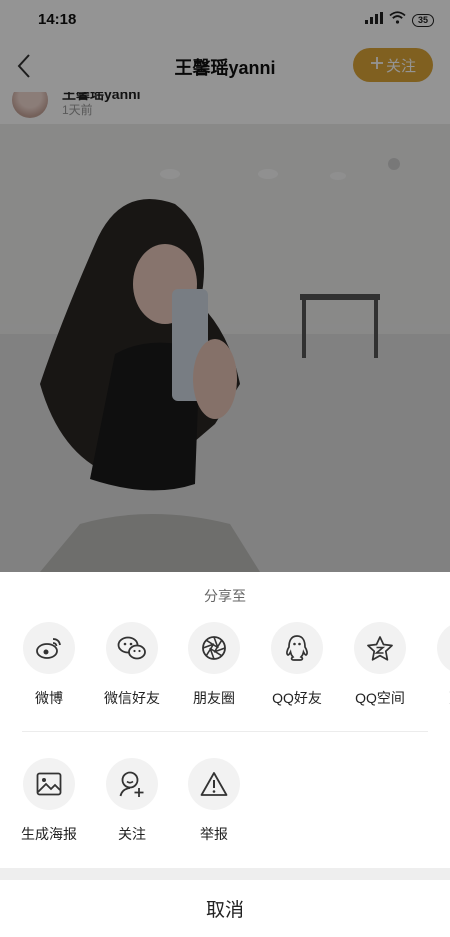 This screenshot has height=937, width=450. Describe the element at coordinates (49, 834) in the screenshot. I see `share-label: 生成海报` at that location.